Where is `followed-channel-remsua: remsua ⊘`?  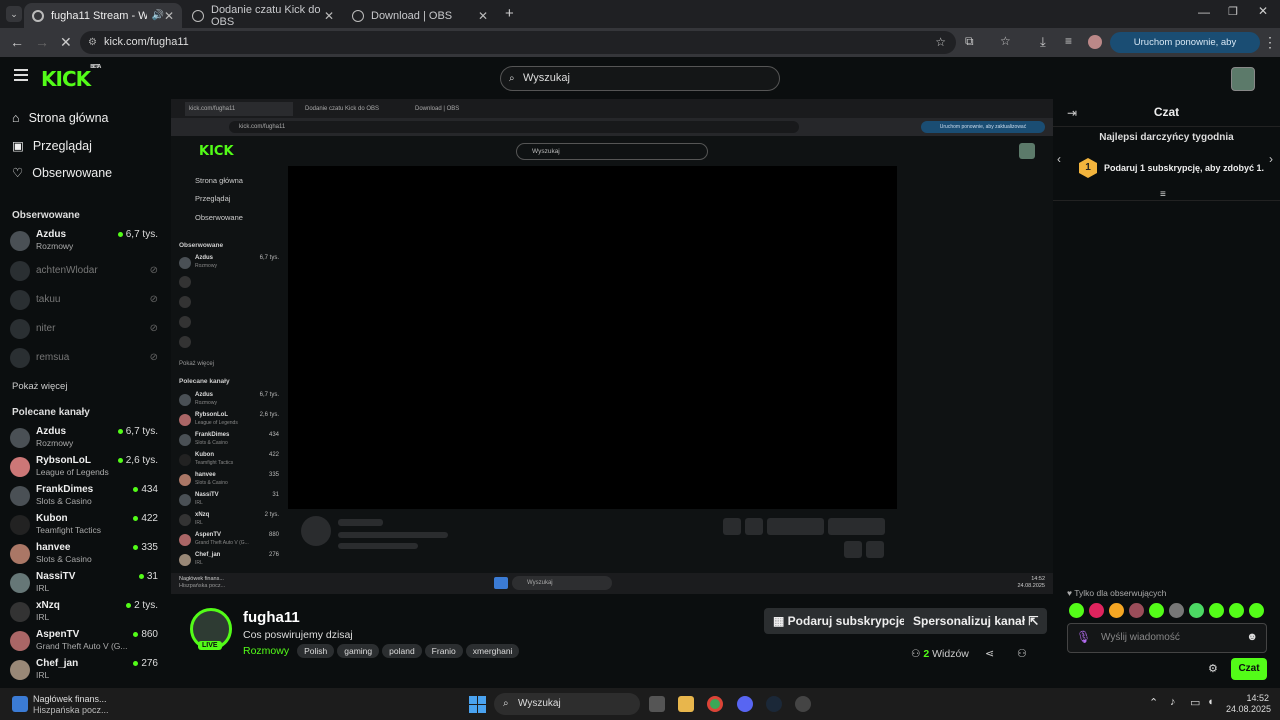 followed-channel-remsua: remsua ⊘ is located at coordinates (85, 358).